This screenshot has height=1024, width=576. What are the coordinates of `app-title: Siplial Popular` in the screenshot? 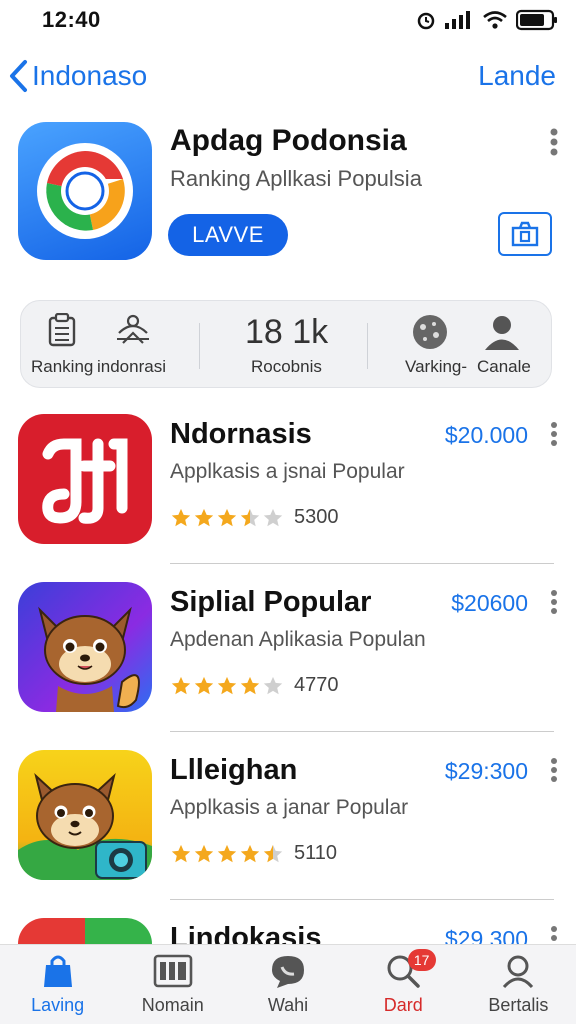 It's located at (271, 602).